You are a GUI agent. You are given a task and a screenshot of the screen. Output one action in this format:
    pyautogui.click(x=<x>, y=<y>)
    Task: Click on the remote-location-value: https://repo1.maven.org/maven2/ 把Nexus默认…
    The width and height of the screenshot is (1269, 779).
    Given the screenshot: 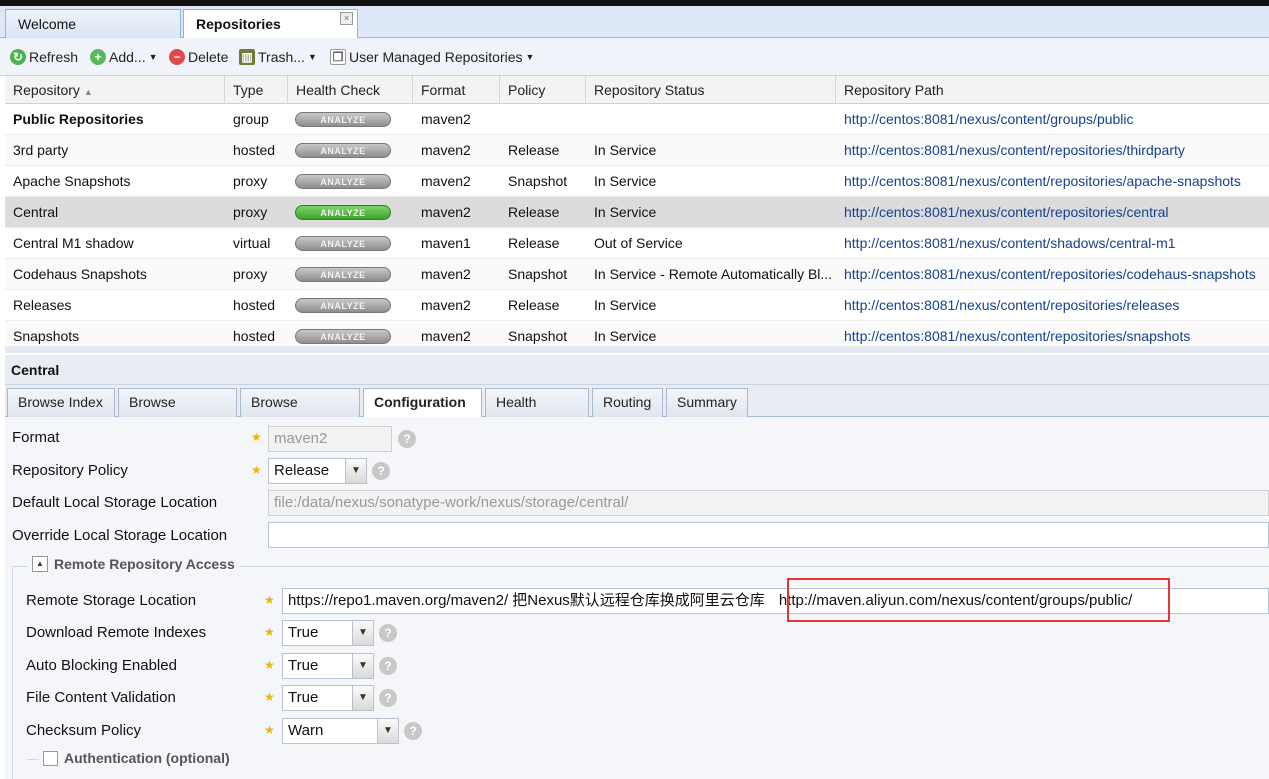 What is the action you would take?
    pyautogui.click(x=526, y=600)
    